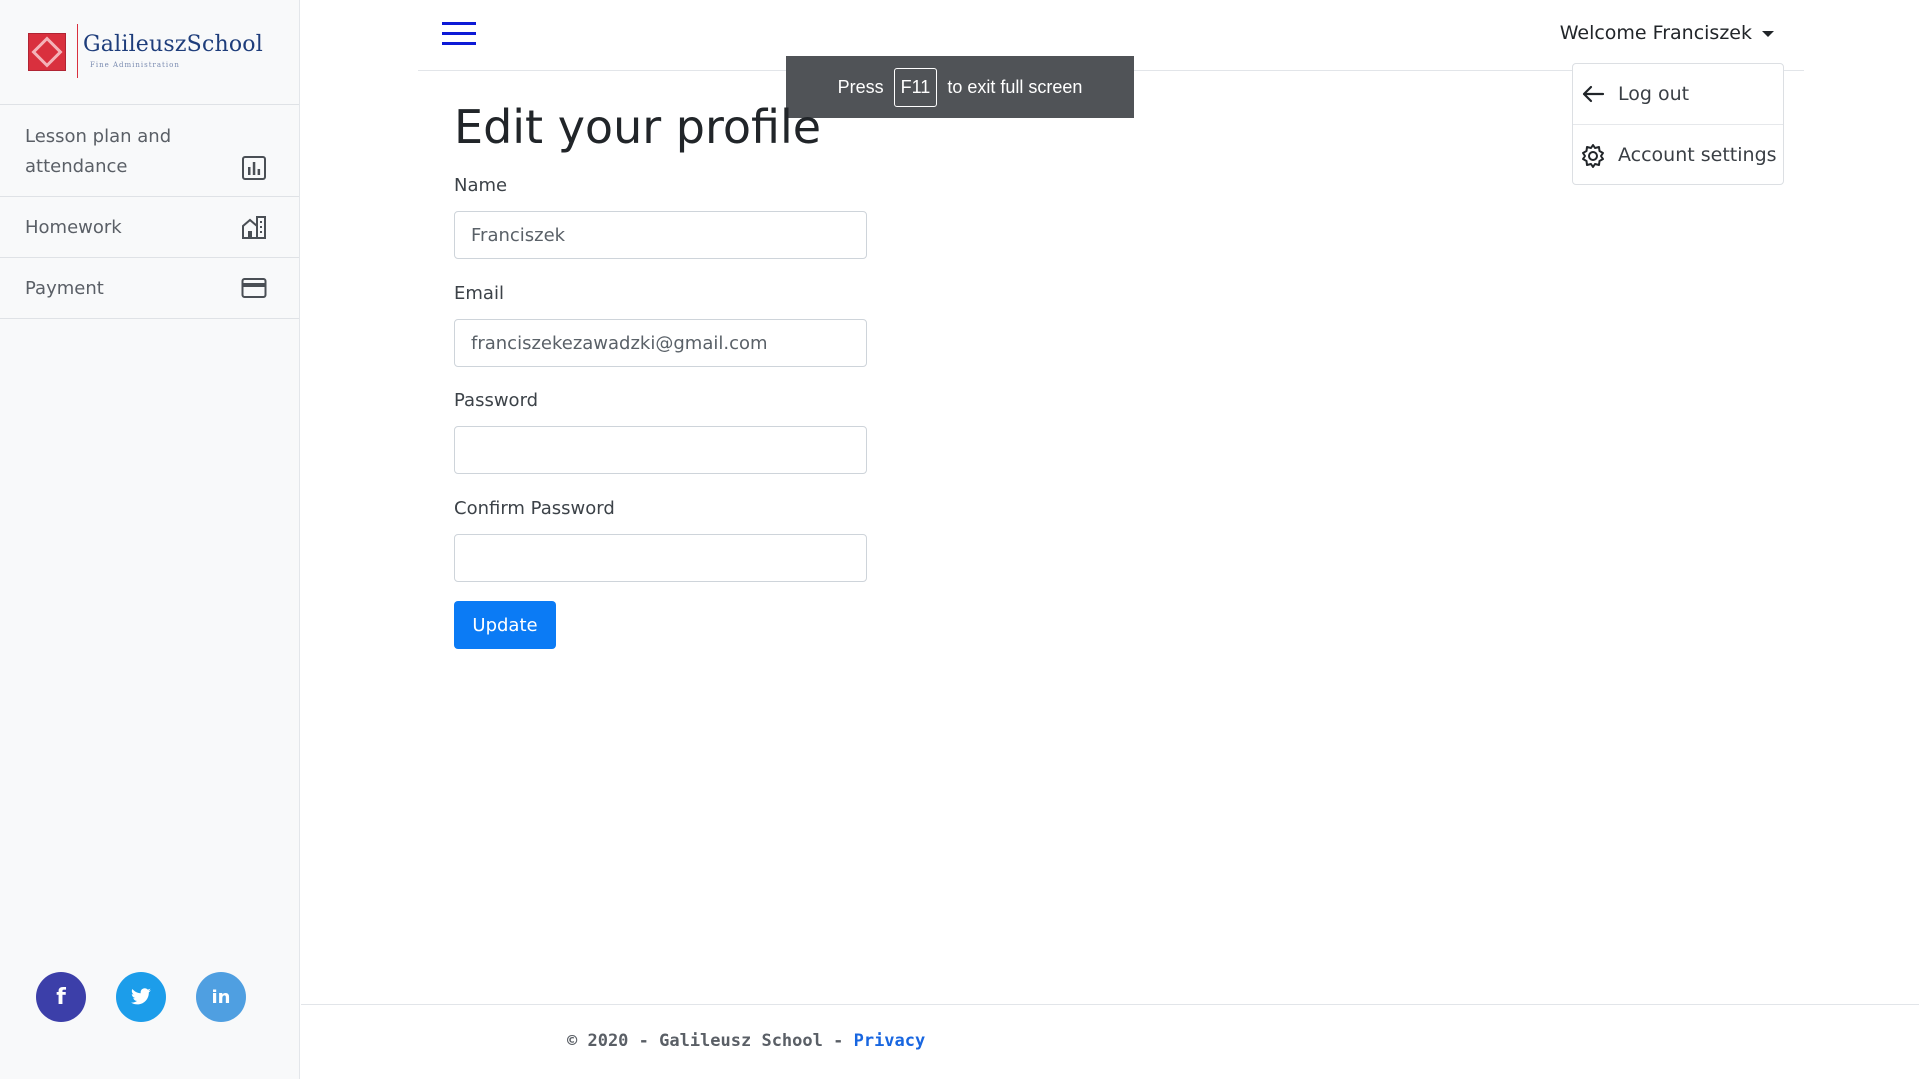 Image resolution: width=1919 pixels, height=1080 pixels. Describe the element at coordinates (64, 288) in the screenshot. I see `sidebar-item-label: Payment` at that location.